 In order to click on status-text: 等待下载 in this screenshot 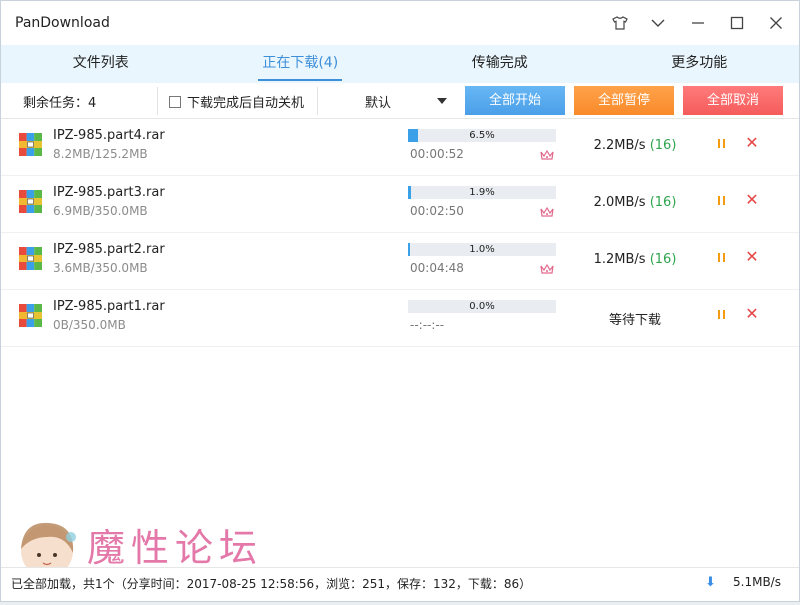, I will do `click(634, 320)`.